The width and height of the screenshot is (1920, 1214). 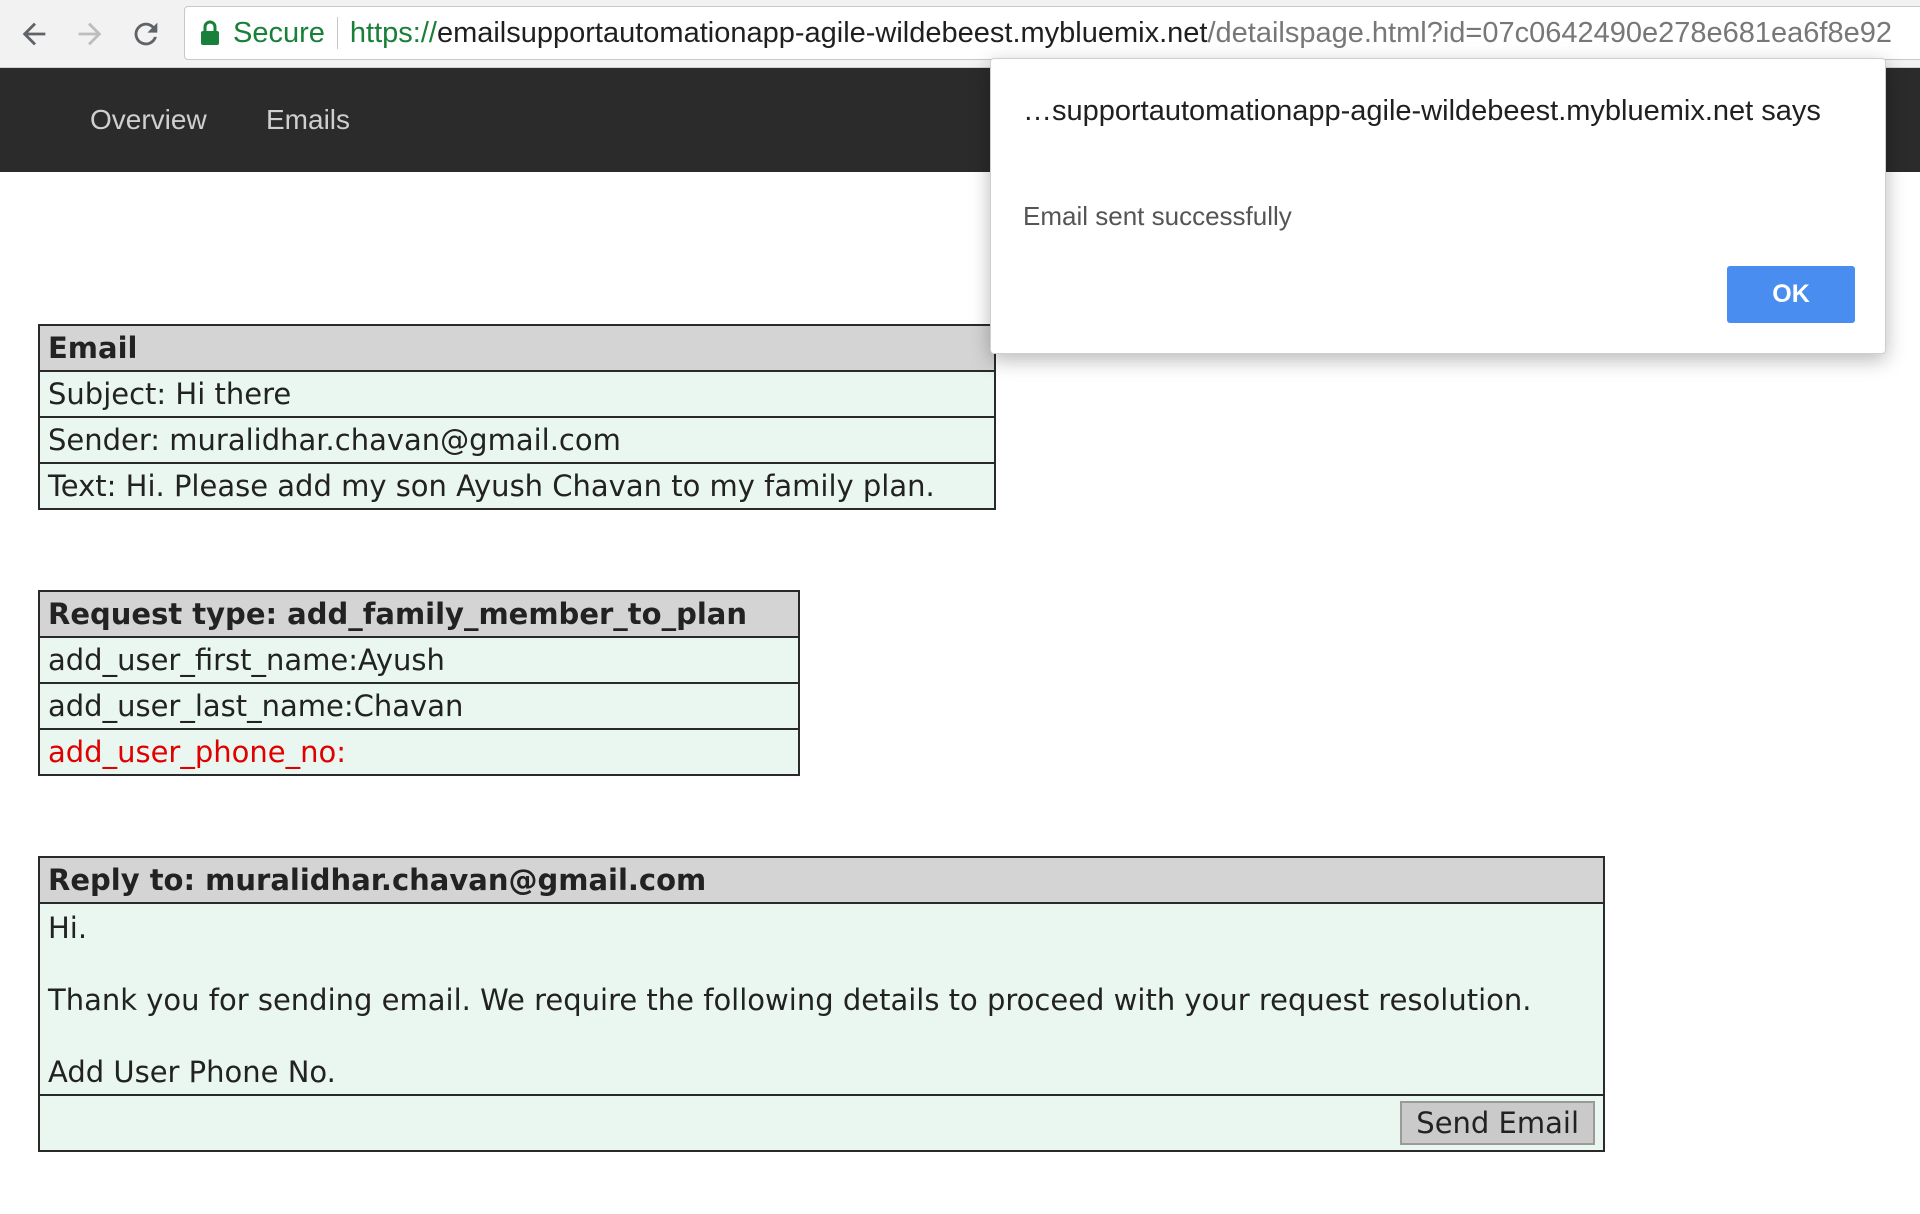 I want to click on nav-overview: Overview, so click(x=148, y=120).